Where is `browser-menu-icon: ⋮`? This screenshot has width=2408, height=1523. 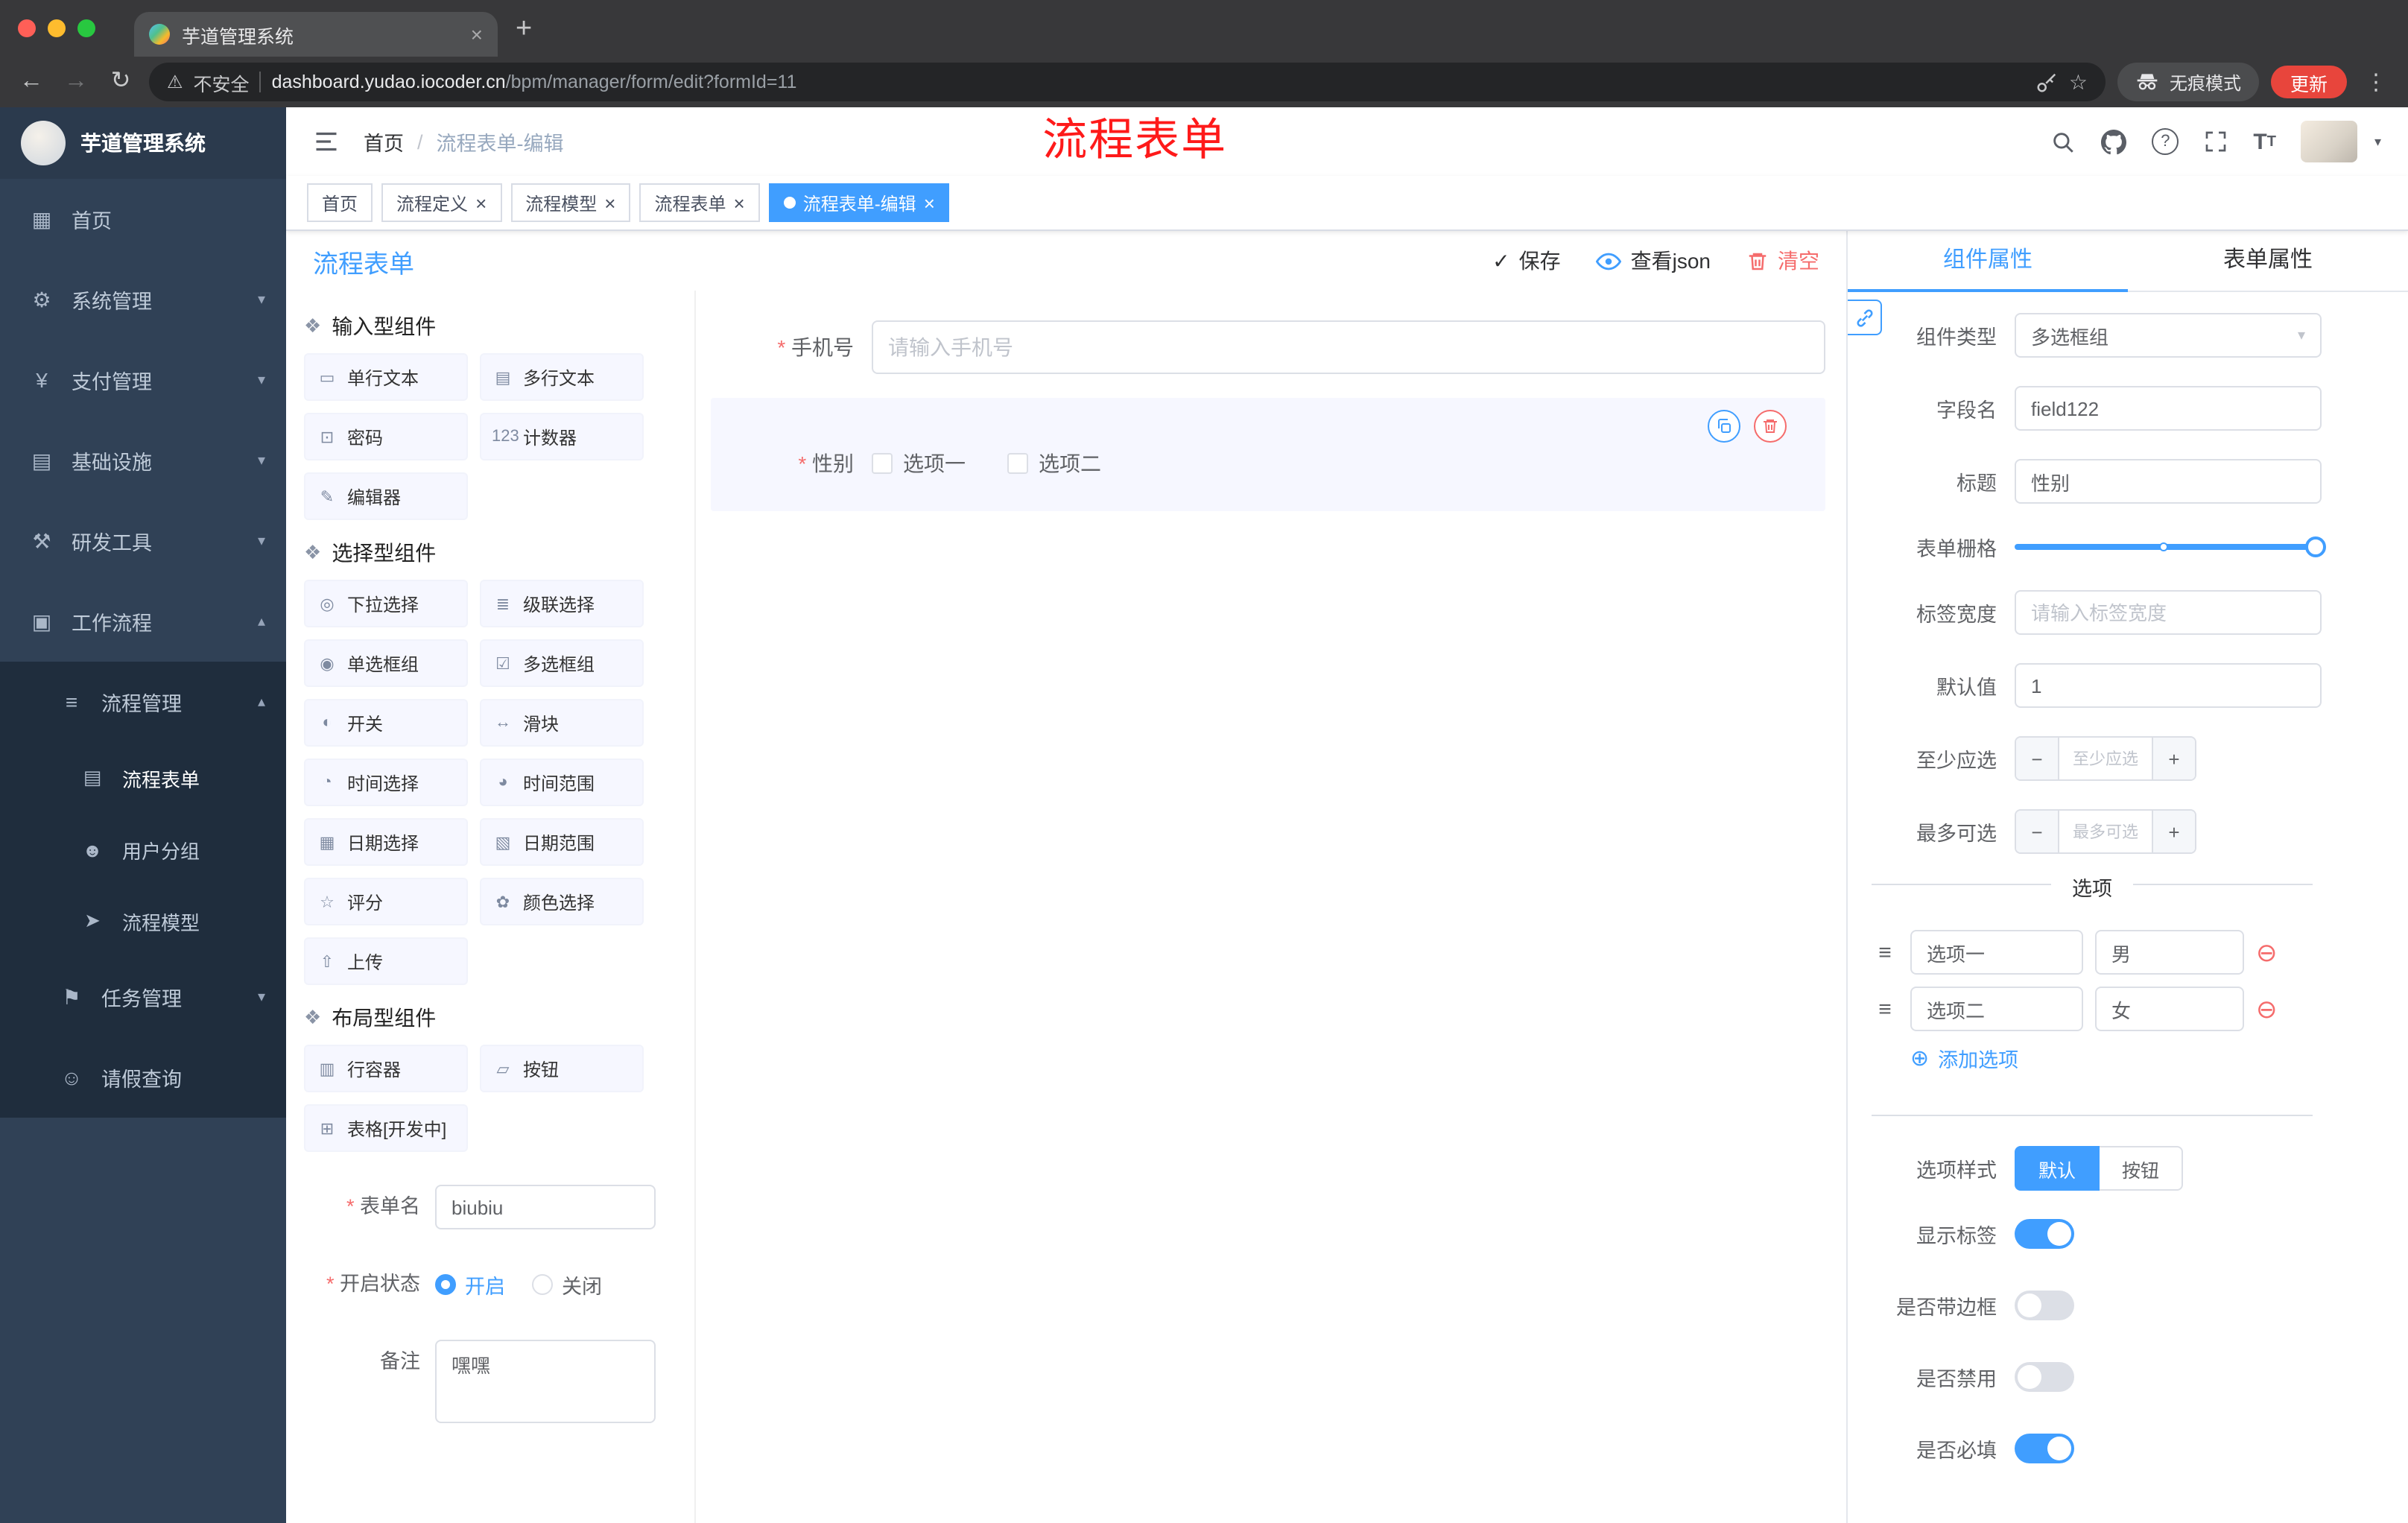 browser-menu-icon: ⋮ is located at coordinates (2376, 82).